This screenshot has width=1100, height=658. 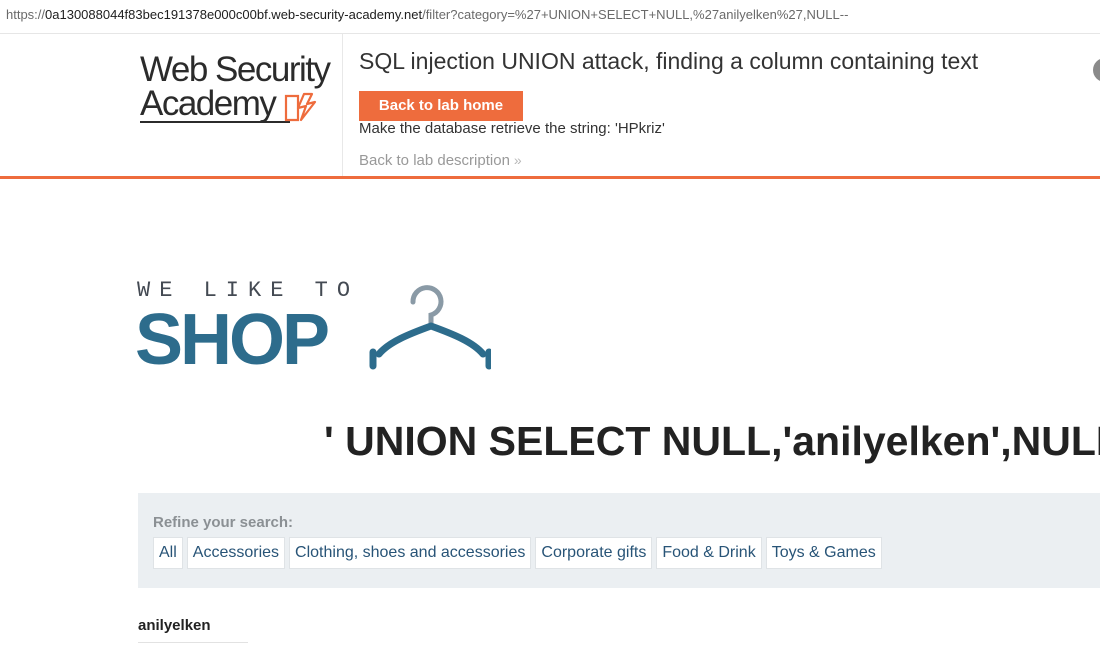 What do you see at coordinates (410, 553) in the screenshot?
I see `filter-clothing: Clothing, shoes and accessories` at bounding box center [410, 553].